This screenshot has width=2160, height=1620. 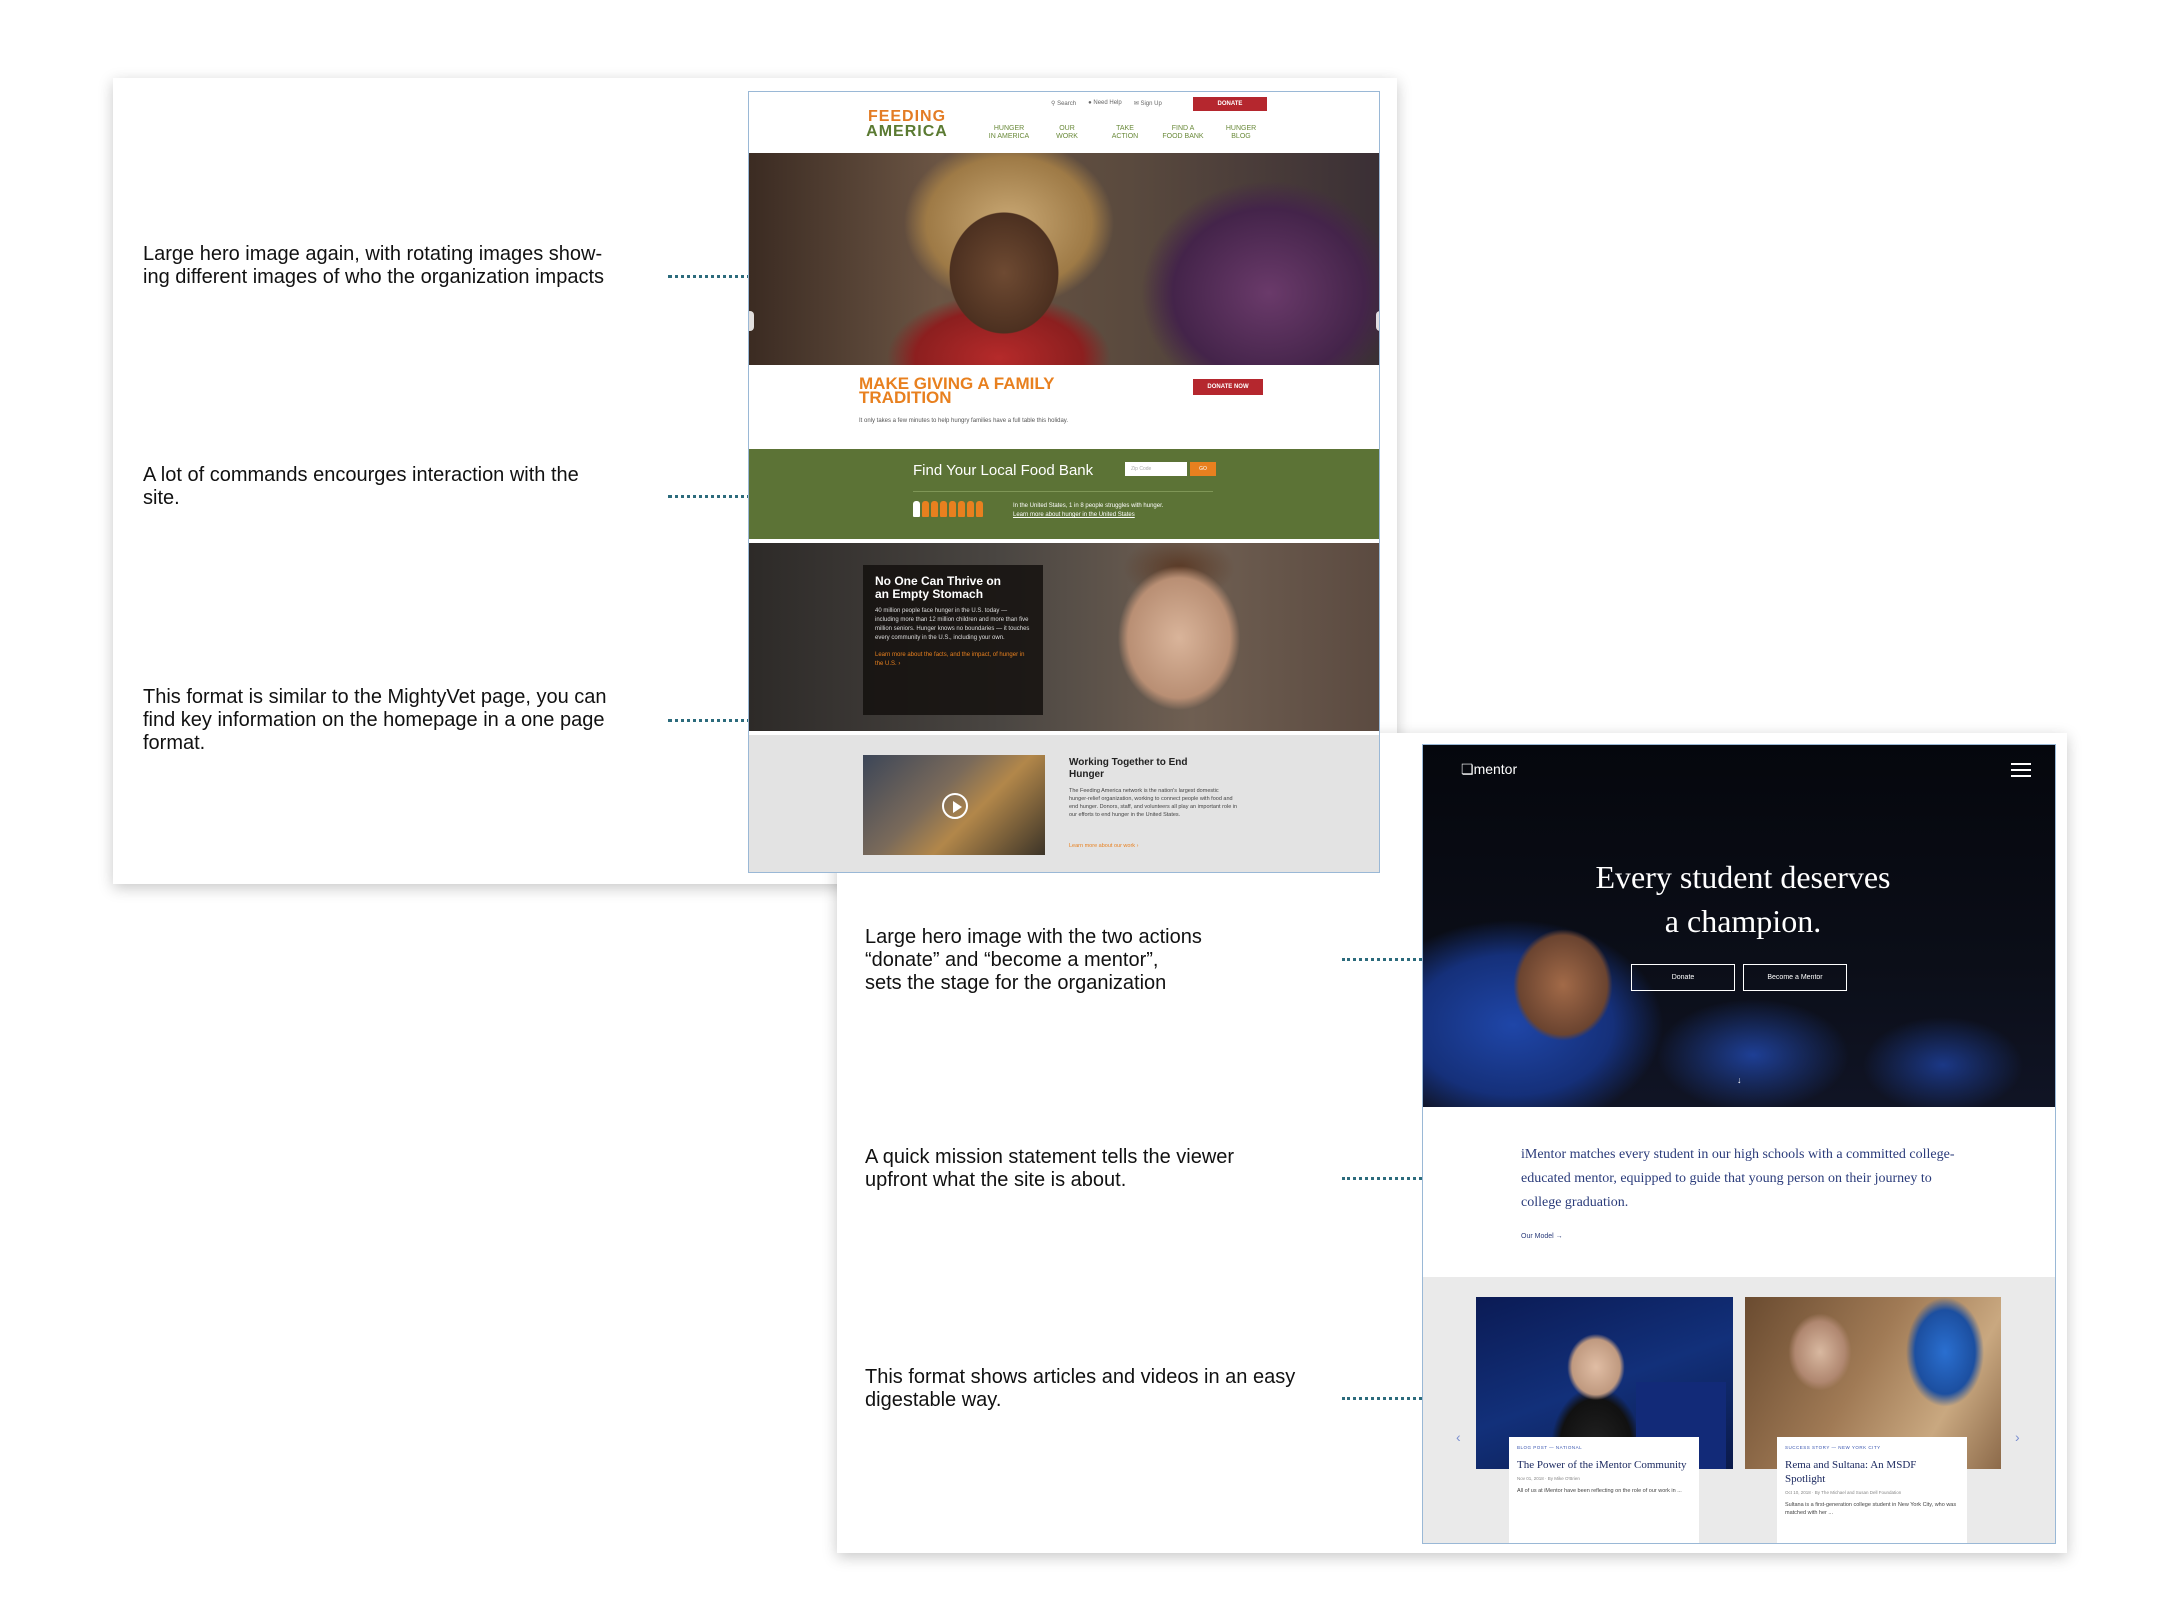 I want to click on carousel-prev-chevron-icon: ‹, so click(x=1458, y=1437).